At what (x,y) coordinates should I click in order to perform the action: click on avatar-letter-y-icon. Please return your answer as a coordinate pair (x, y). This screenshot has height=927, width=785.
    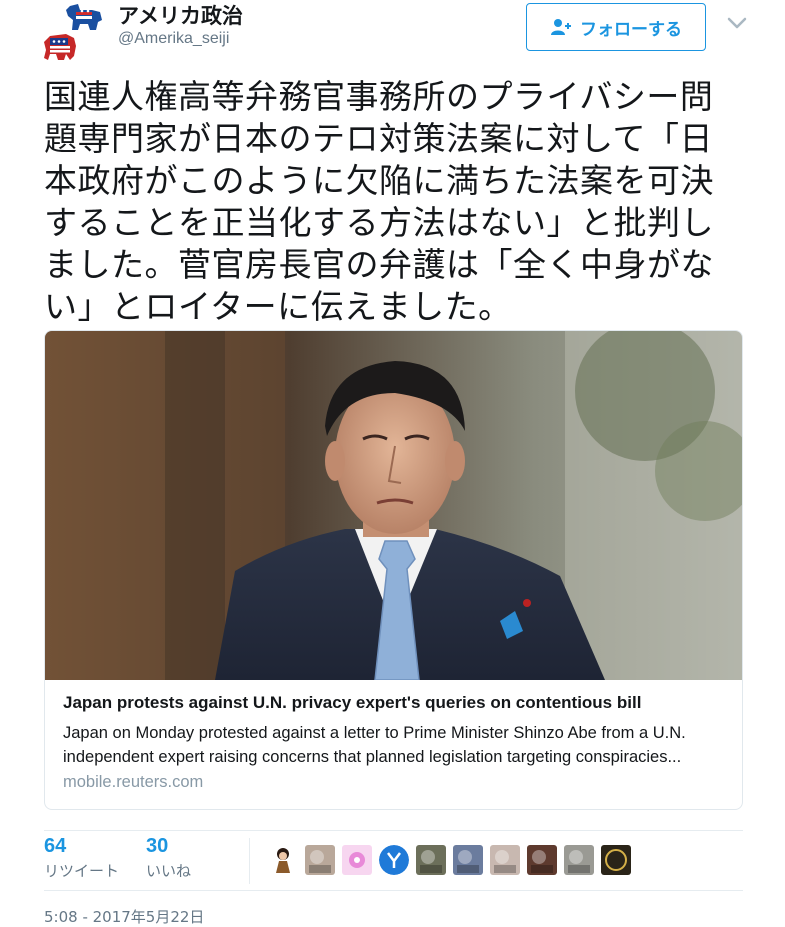
    Looking at the image, I should click on (394, 860).